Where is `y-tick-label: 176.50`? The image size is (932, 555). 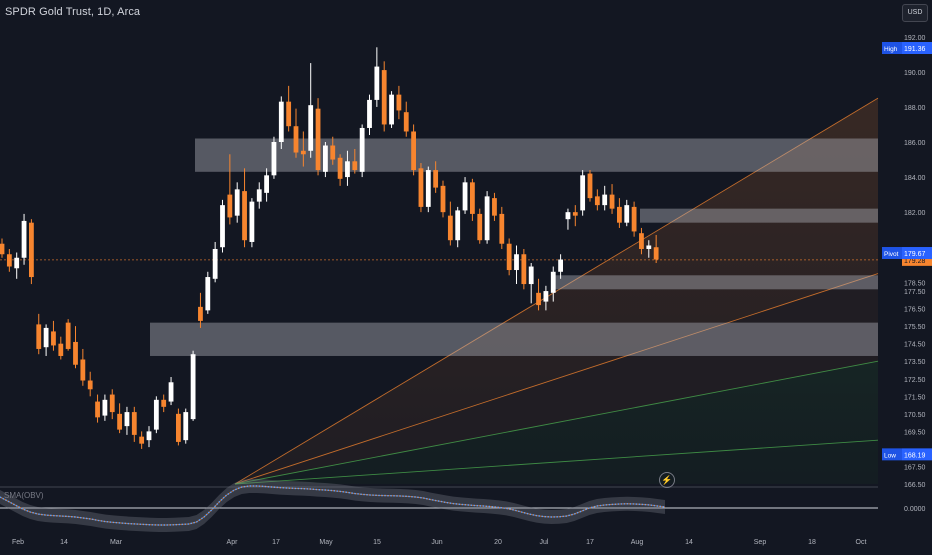 y-tick-label: 176.50 is located at coordinates (915, 310).